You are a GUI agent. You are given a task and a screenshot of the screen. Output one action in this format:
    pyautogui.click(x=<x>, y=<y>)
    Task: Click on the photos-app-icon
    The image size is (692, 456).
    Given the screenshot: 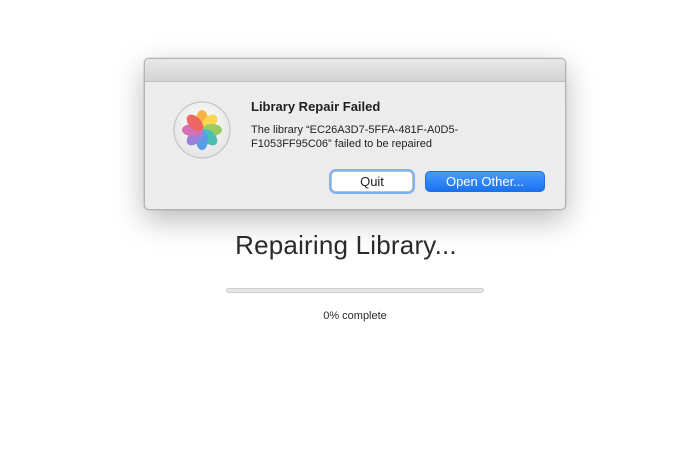 What is the action you would take?
    pyautogui.click(x=202, y=130)
    